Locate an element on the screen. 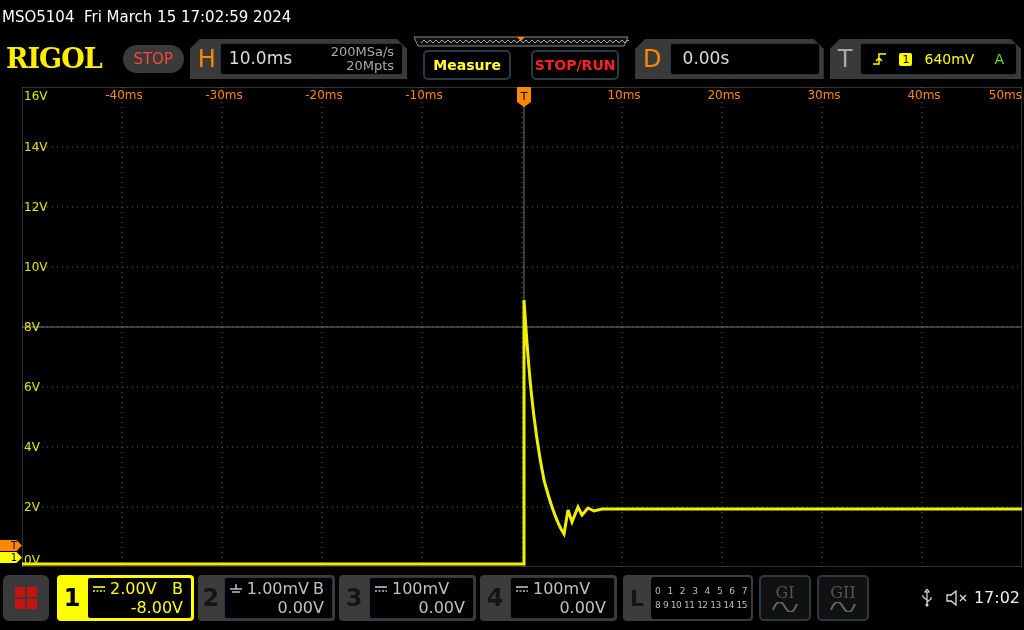 The image size is (1024, 630). menu-button is located at coordinates (26, 598).